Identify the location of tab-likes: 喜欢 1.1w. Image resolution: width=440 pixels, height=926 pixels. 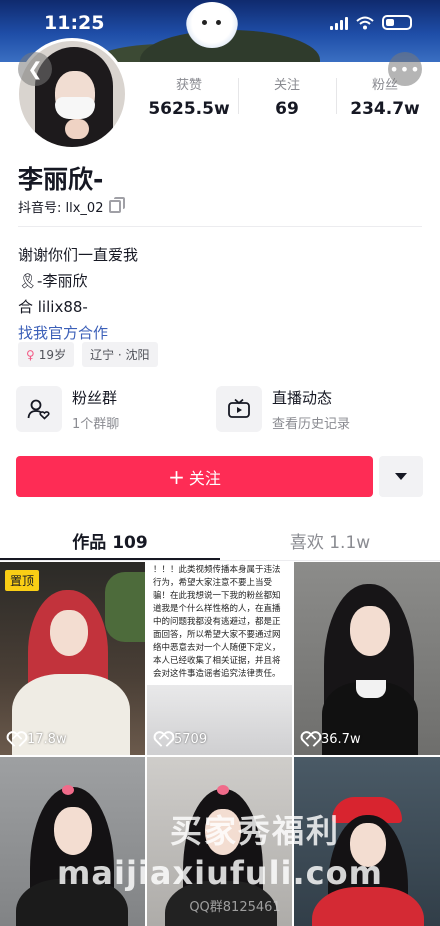
(330, 539).